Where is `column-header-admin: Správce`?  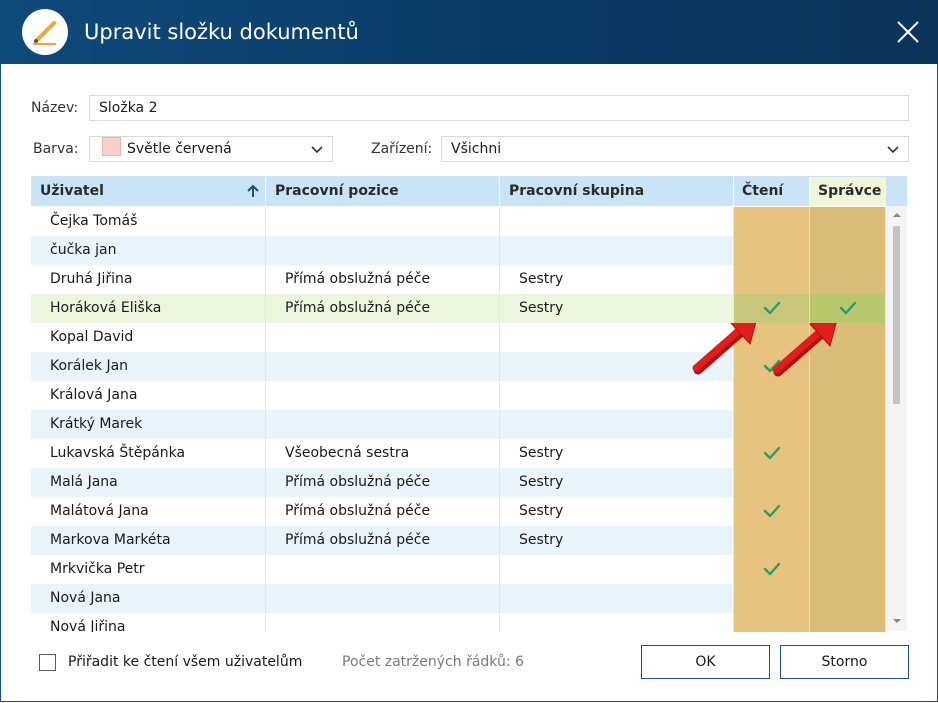
column-header-admin: Správce is located at coordinates (848, 191).